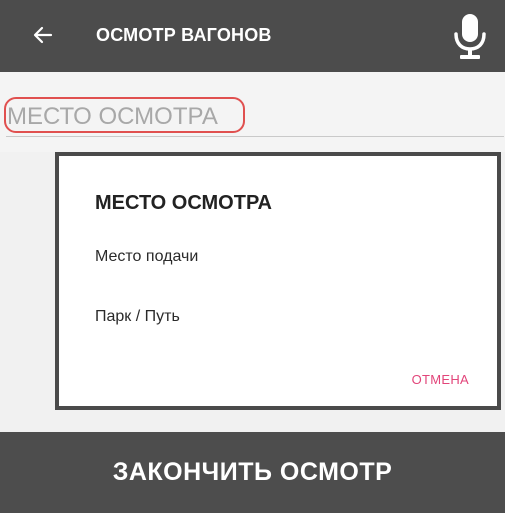 Image resolution: width=505 pixels, height=513 pixels. What do you see at coordinates (137, 317) in the screenshot?
I see `dialog-option-park-track: Парк / Путь` at bounding box center [137, 317].